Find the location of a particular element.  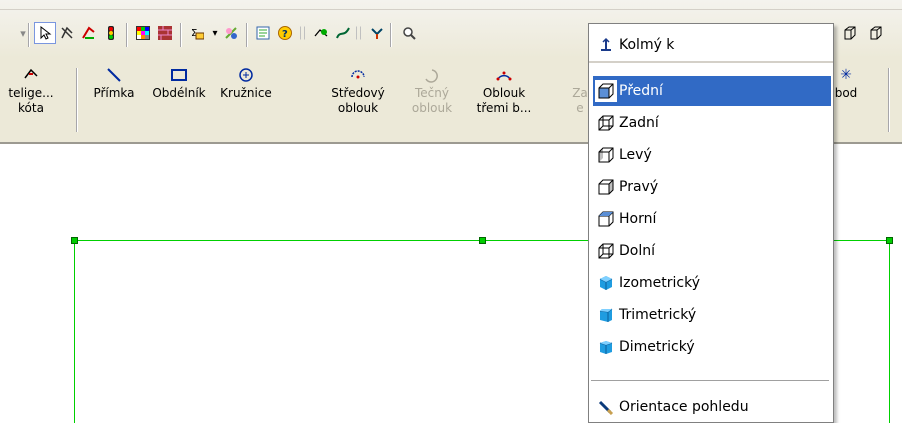

bottom-view-icon is located at coordinates (606, 251).